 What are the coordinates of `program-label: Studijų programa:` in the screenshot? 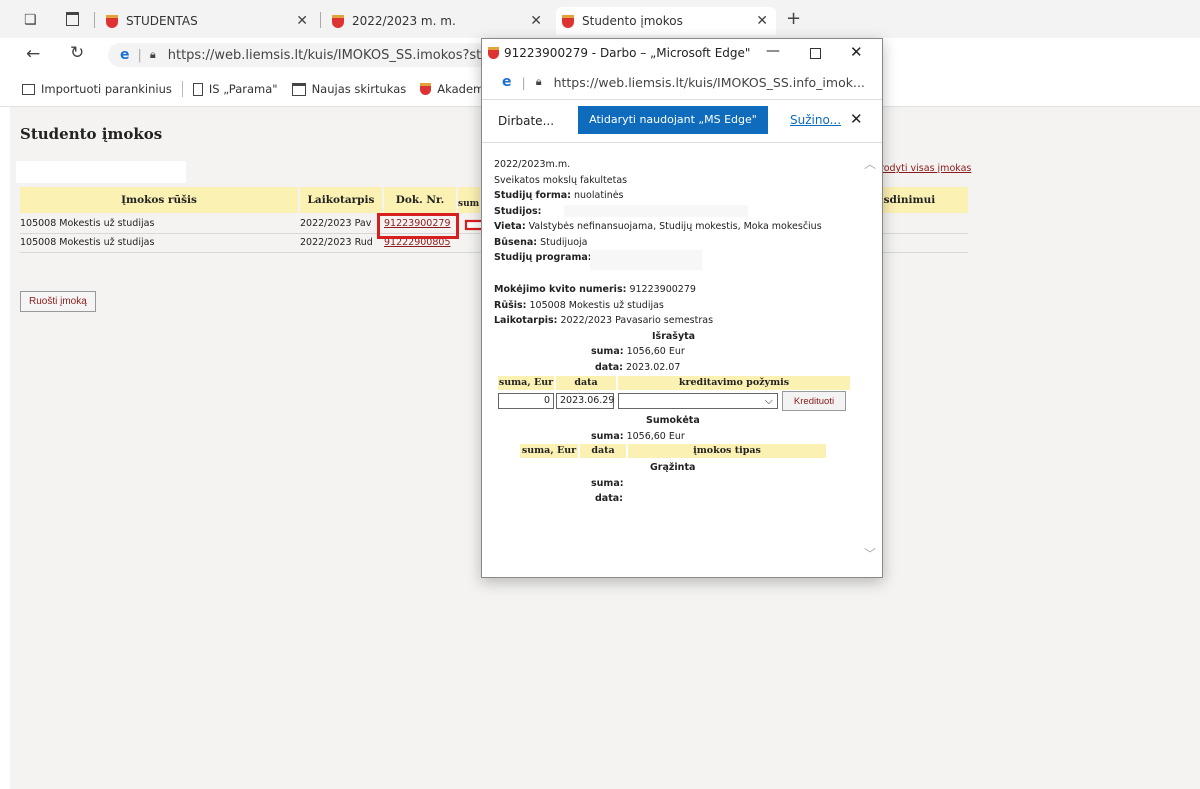 It's located at (543, 257).